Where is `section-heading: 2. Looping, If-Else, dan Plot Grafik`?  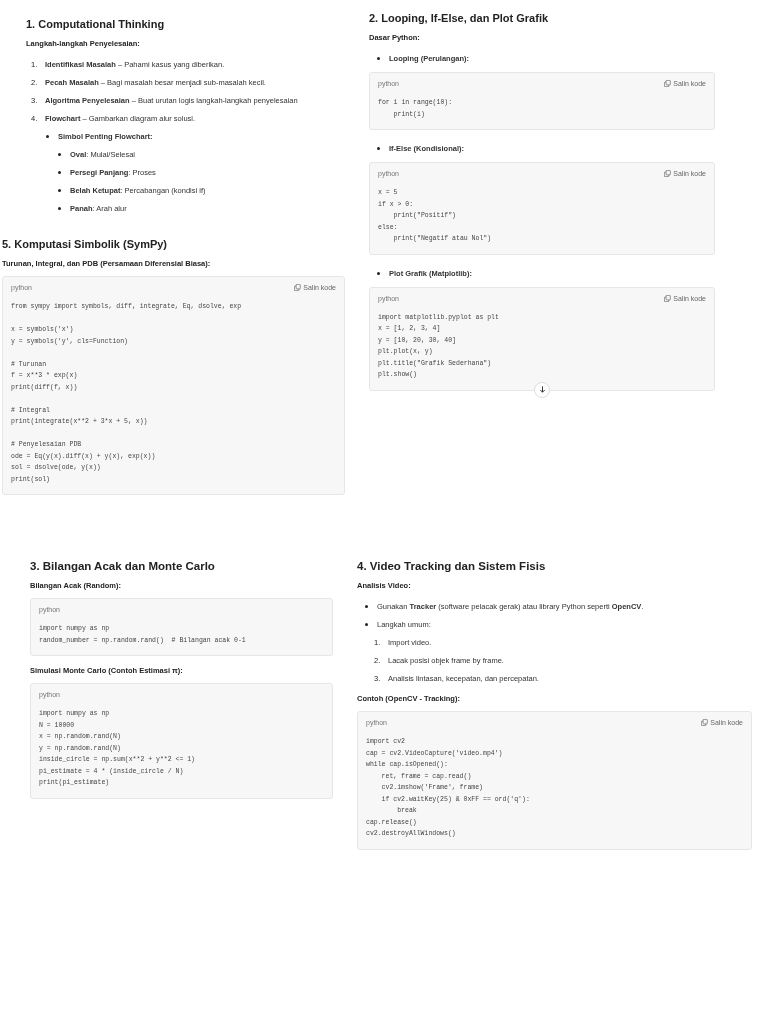
section-heading: 2. Looping, If-Else, dan Plot Grafik is located at coordinates (459, 18).